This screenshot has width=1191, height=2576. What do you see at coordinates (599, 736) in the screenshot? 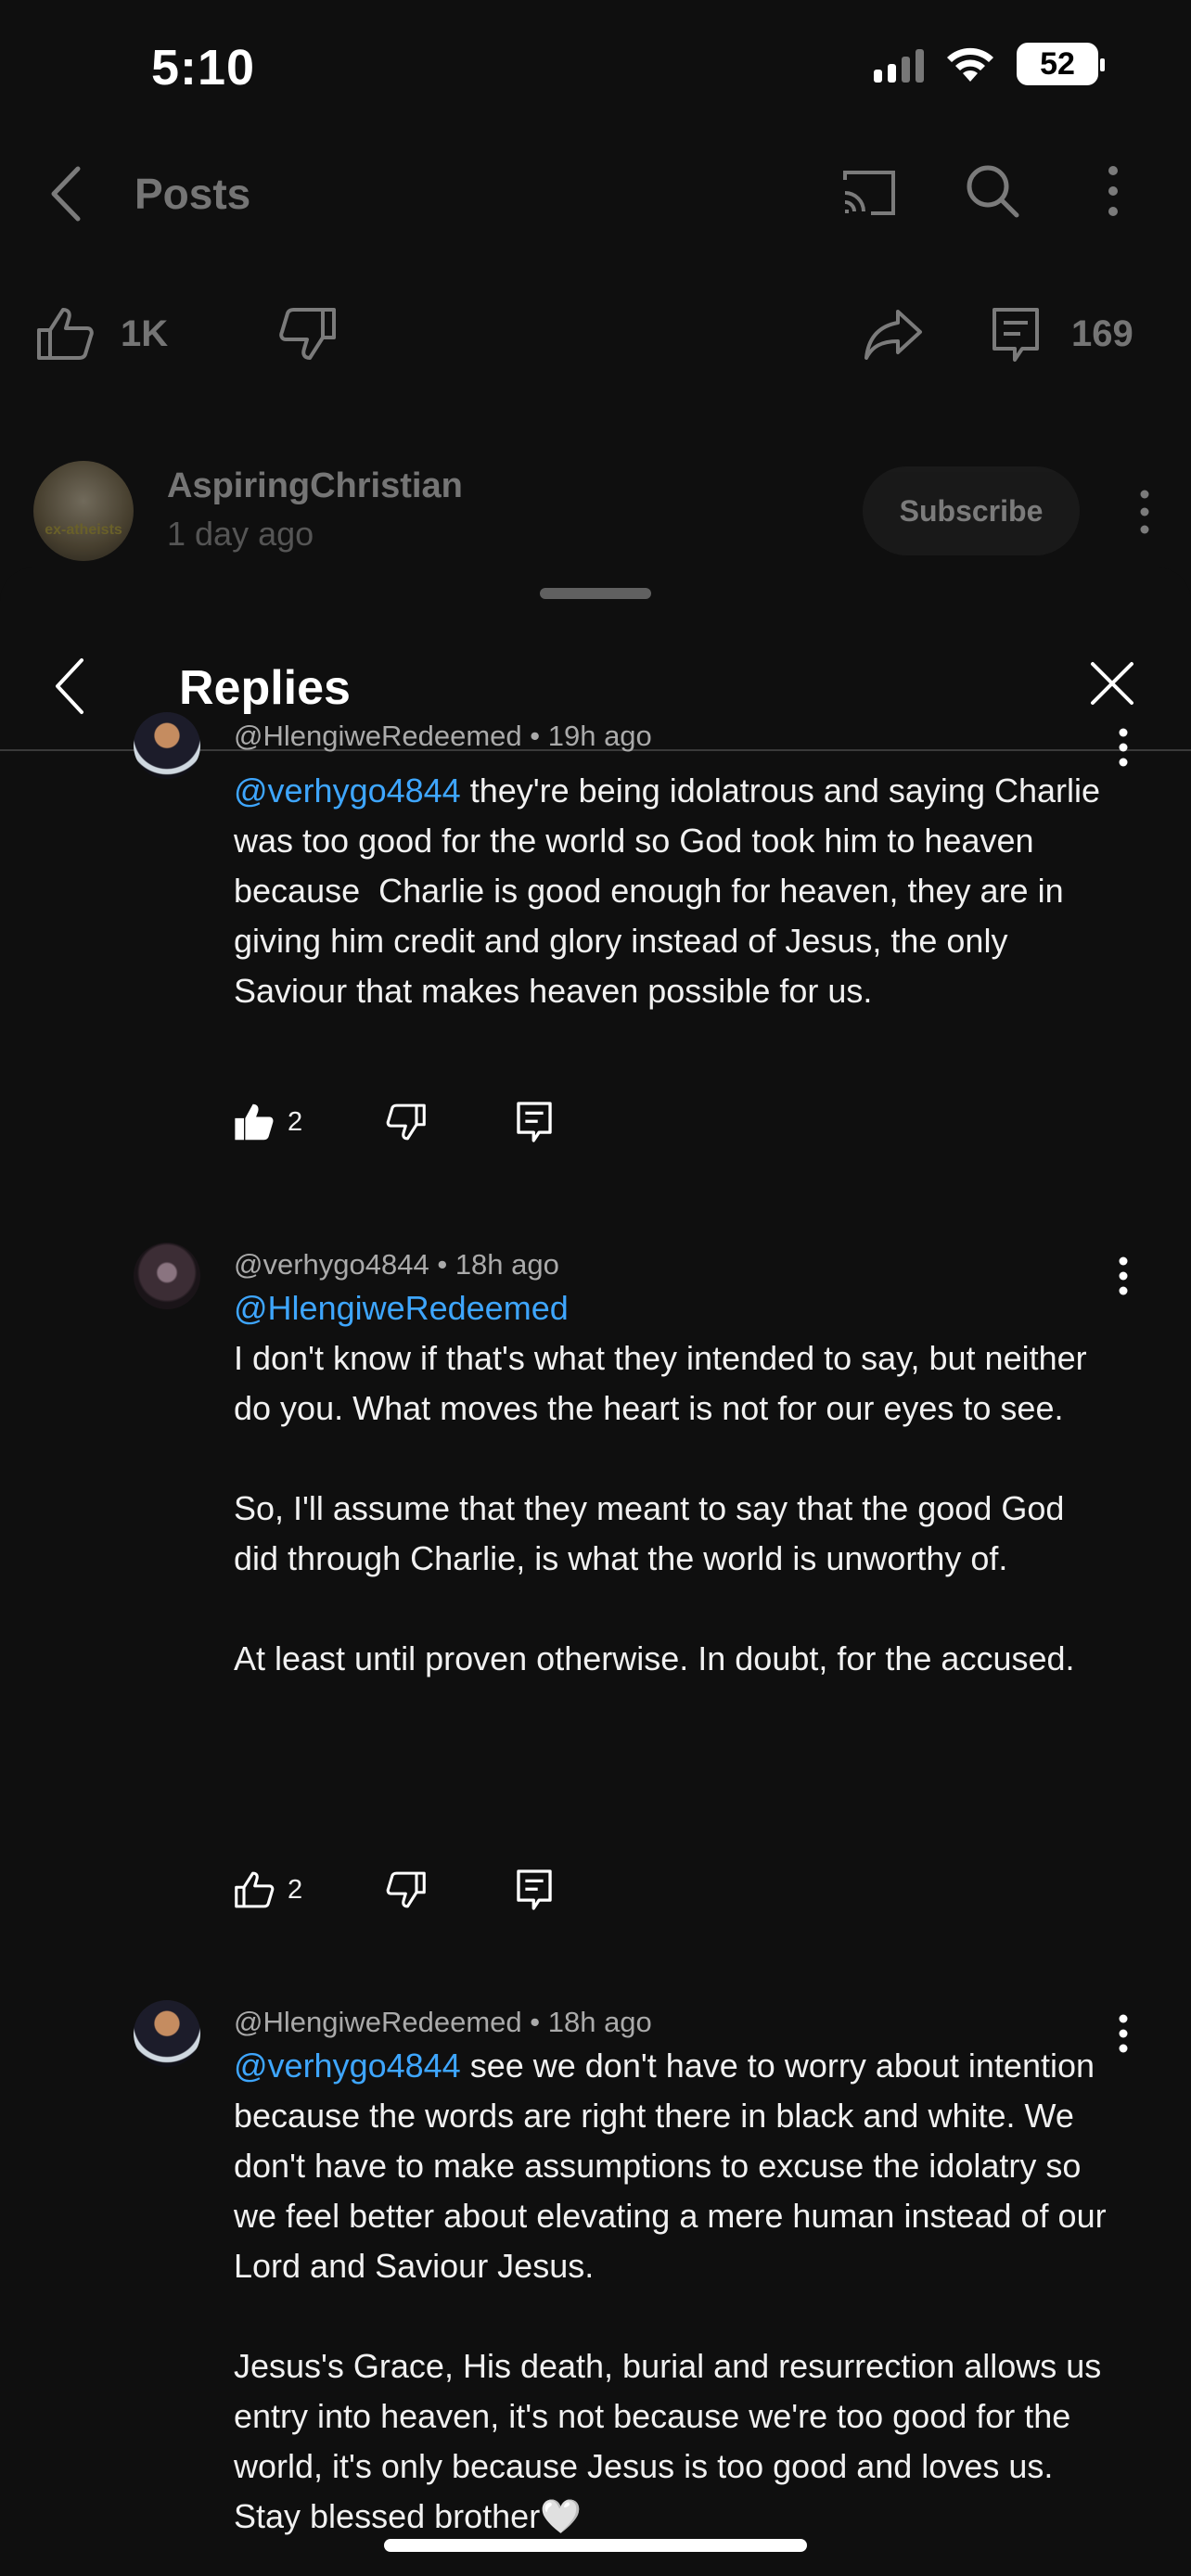
I see `reply-time: 19h ago` at bounding box center [599, 736].